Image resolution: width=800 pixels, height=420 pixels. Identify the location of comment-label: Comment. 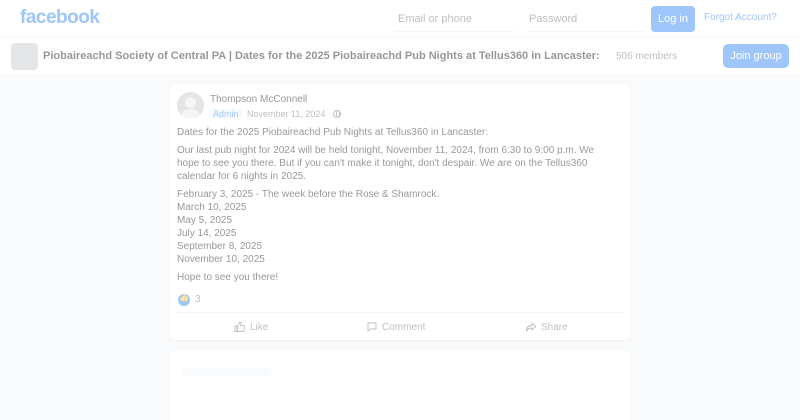
(404, 327).